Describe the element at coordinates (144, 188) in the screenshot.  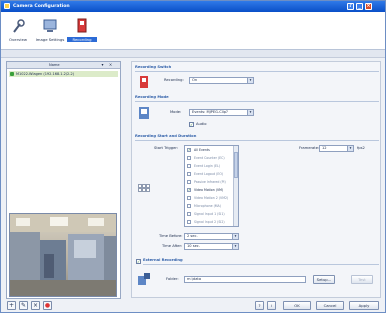
I see `film-icon` at that location.